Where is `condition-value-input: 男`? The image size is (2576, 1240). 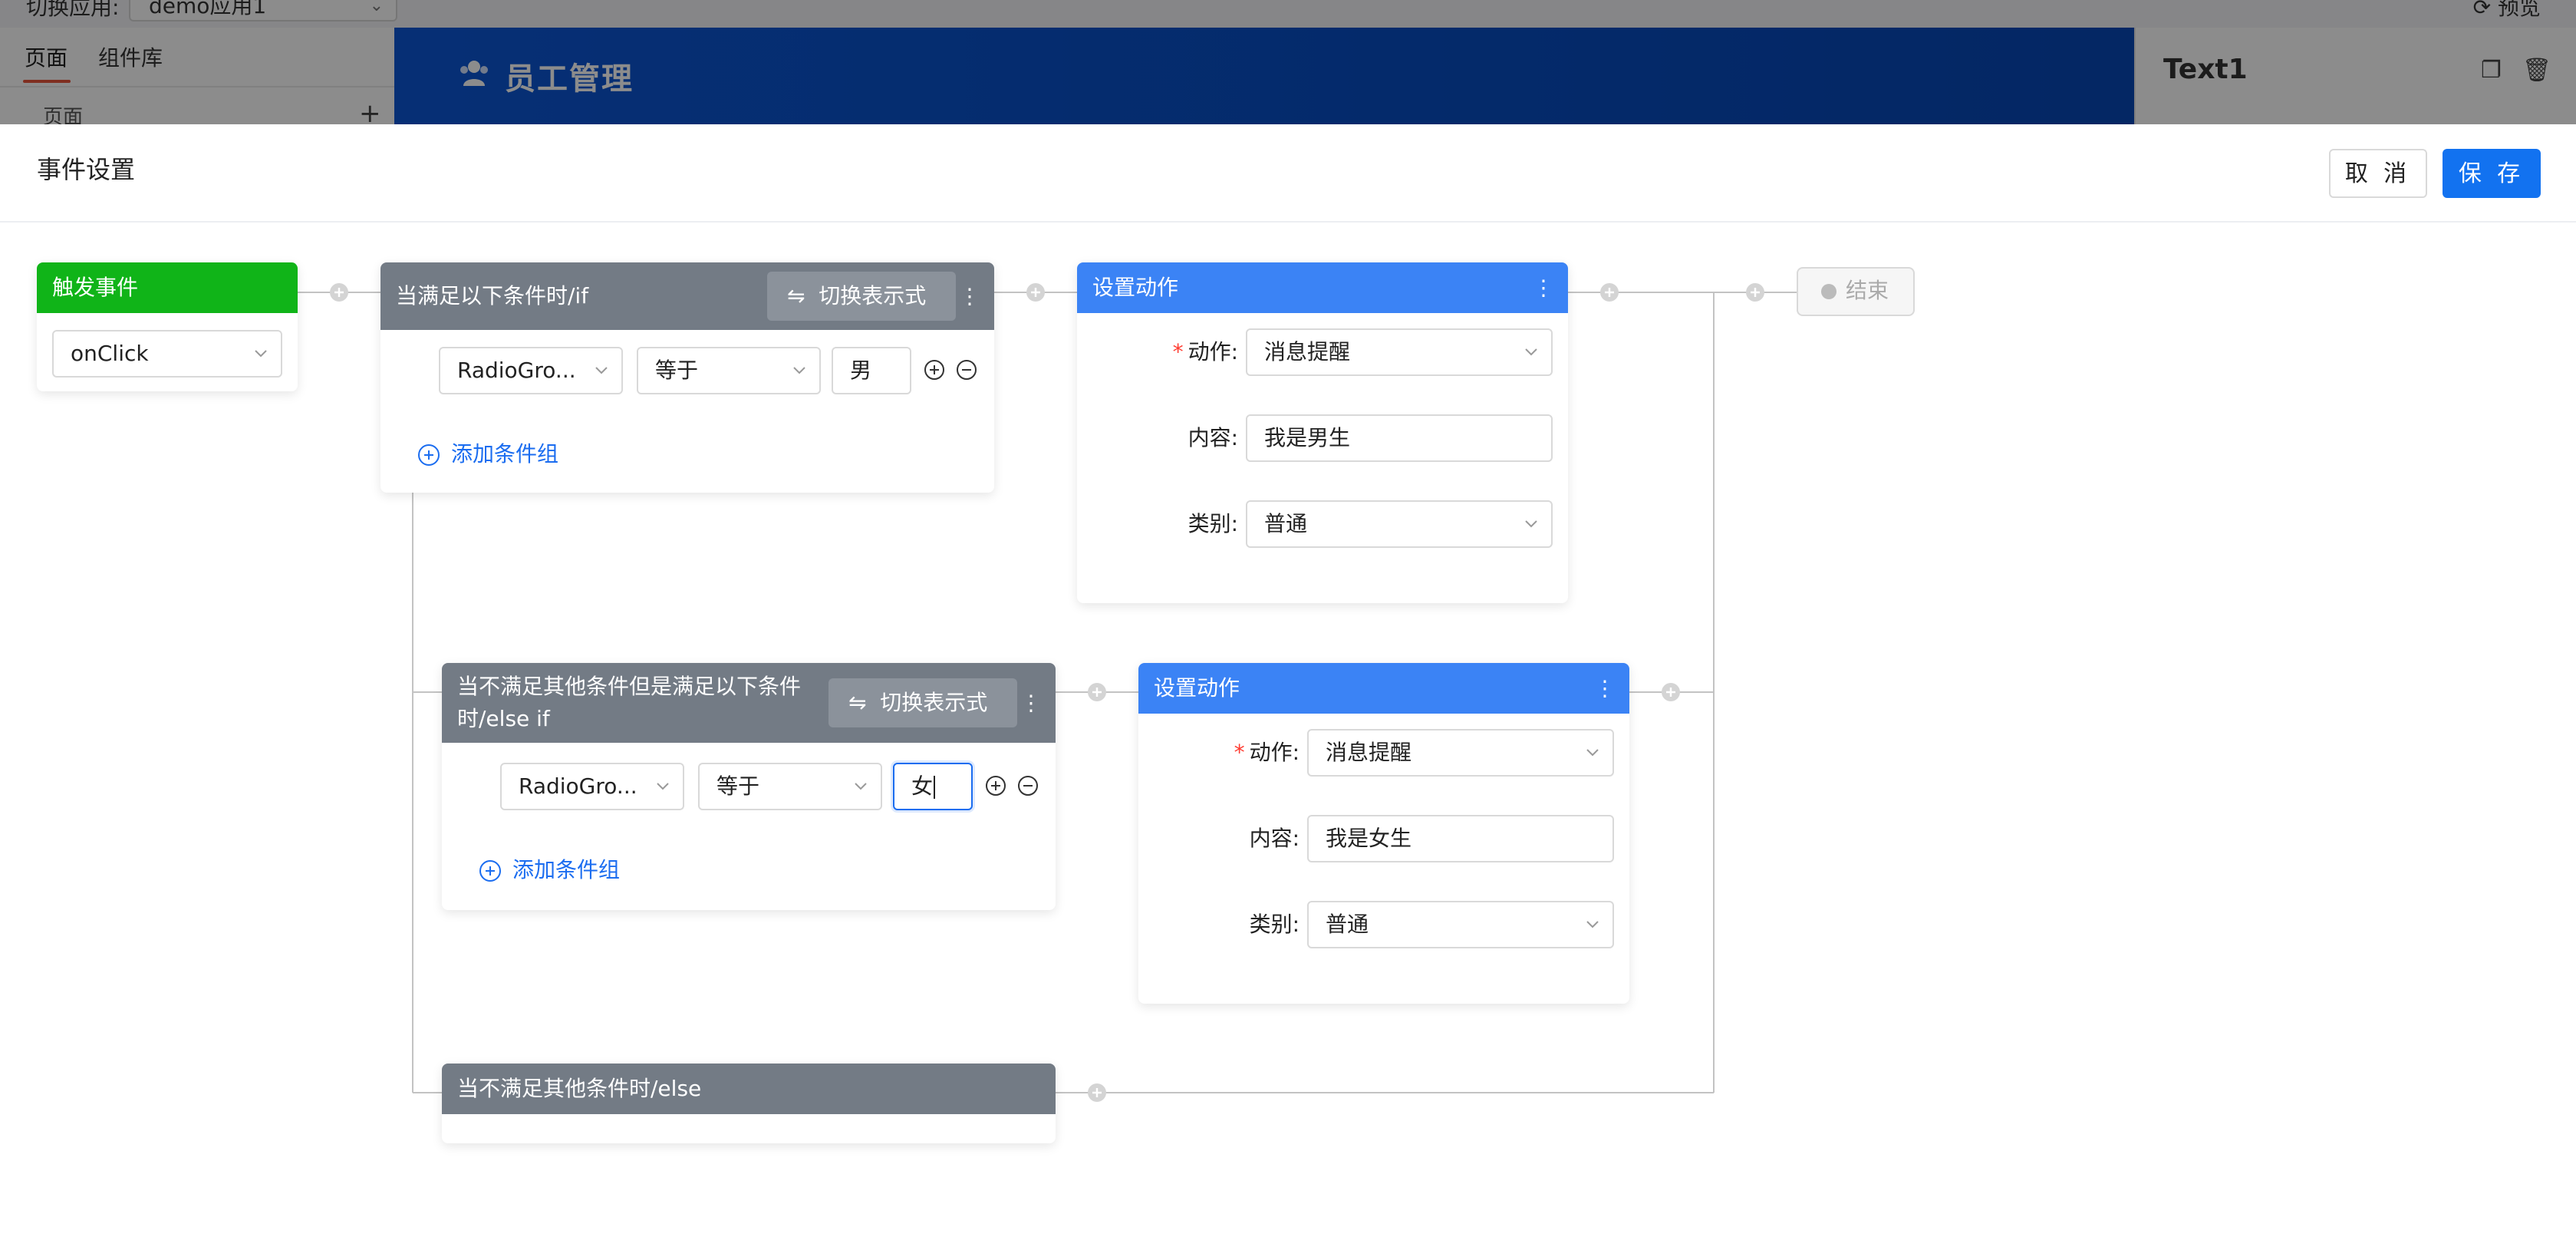 condition-value-input: 男 is located at coordinates (871, 370).